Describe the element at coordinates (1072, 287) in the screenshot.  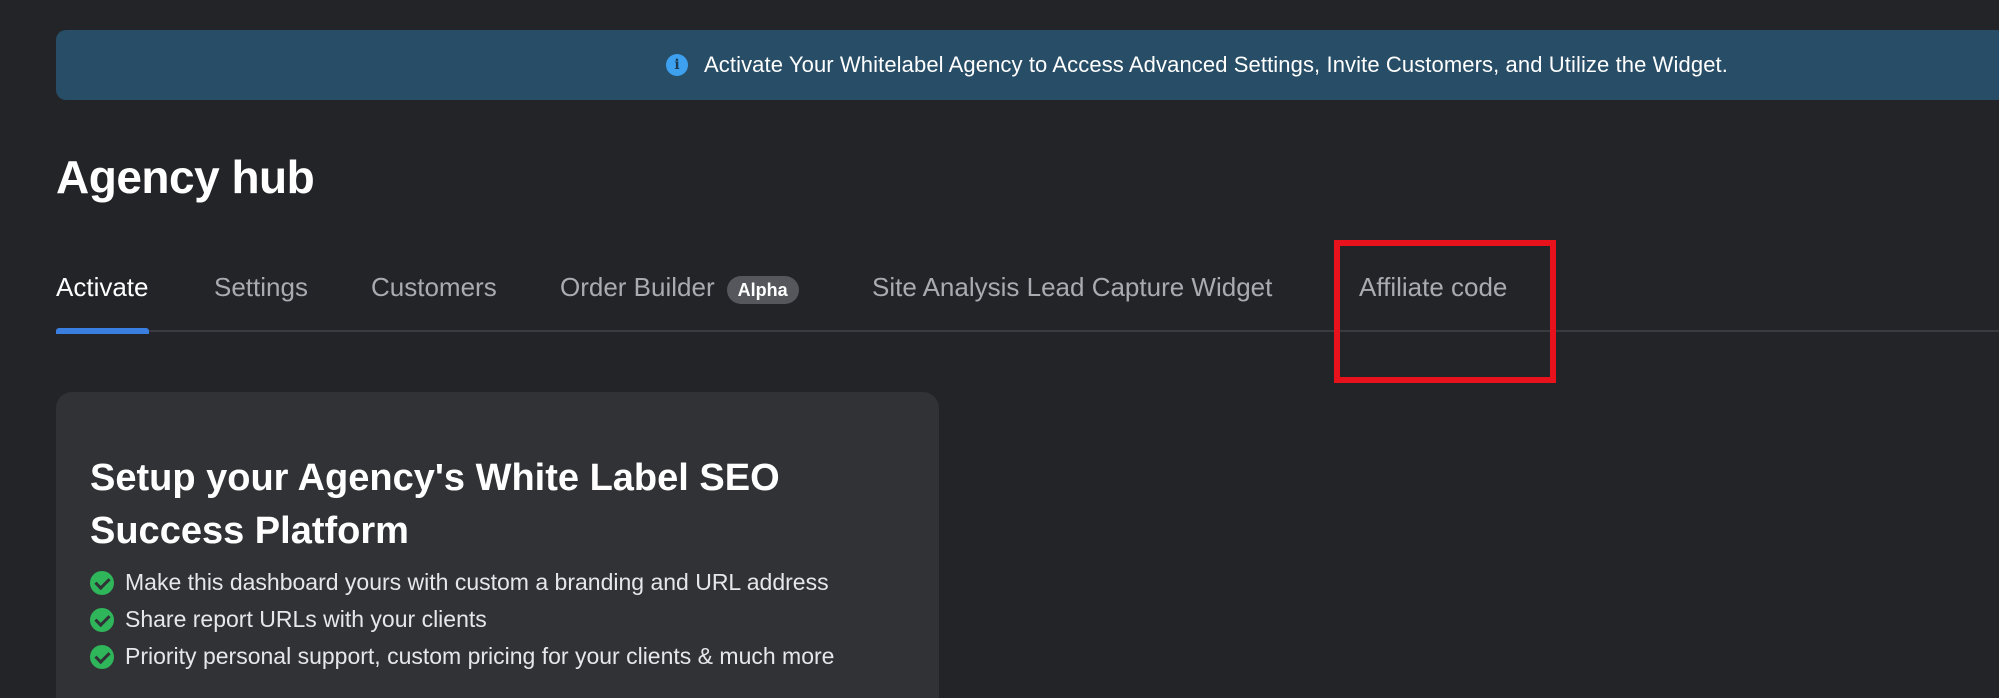
I see `tab-label: Site Analysis Lead Capture Widget` at that location.